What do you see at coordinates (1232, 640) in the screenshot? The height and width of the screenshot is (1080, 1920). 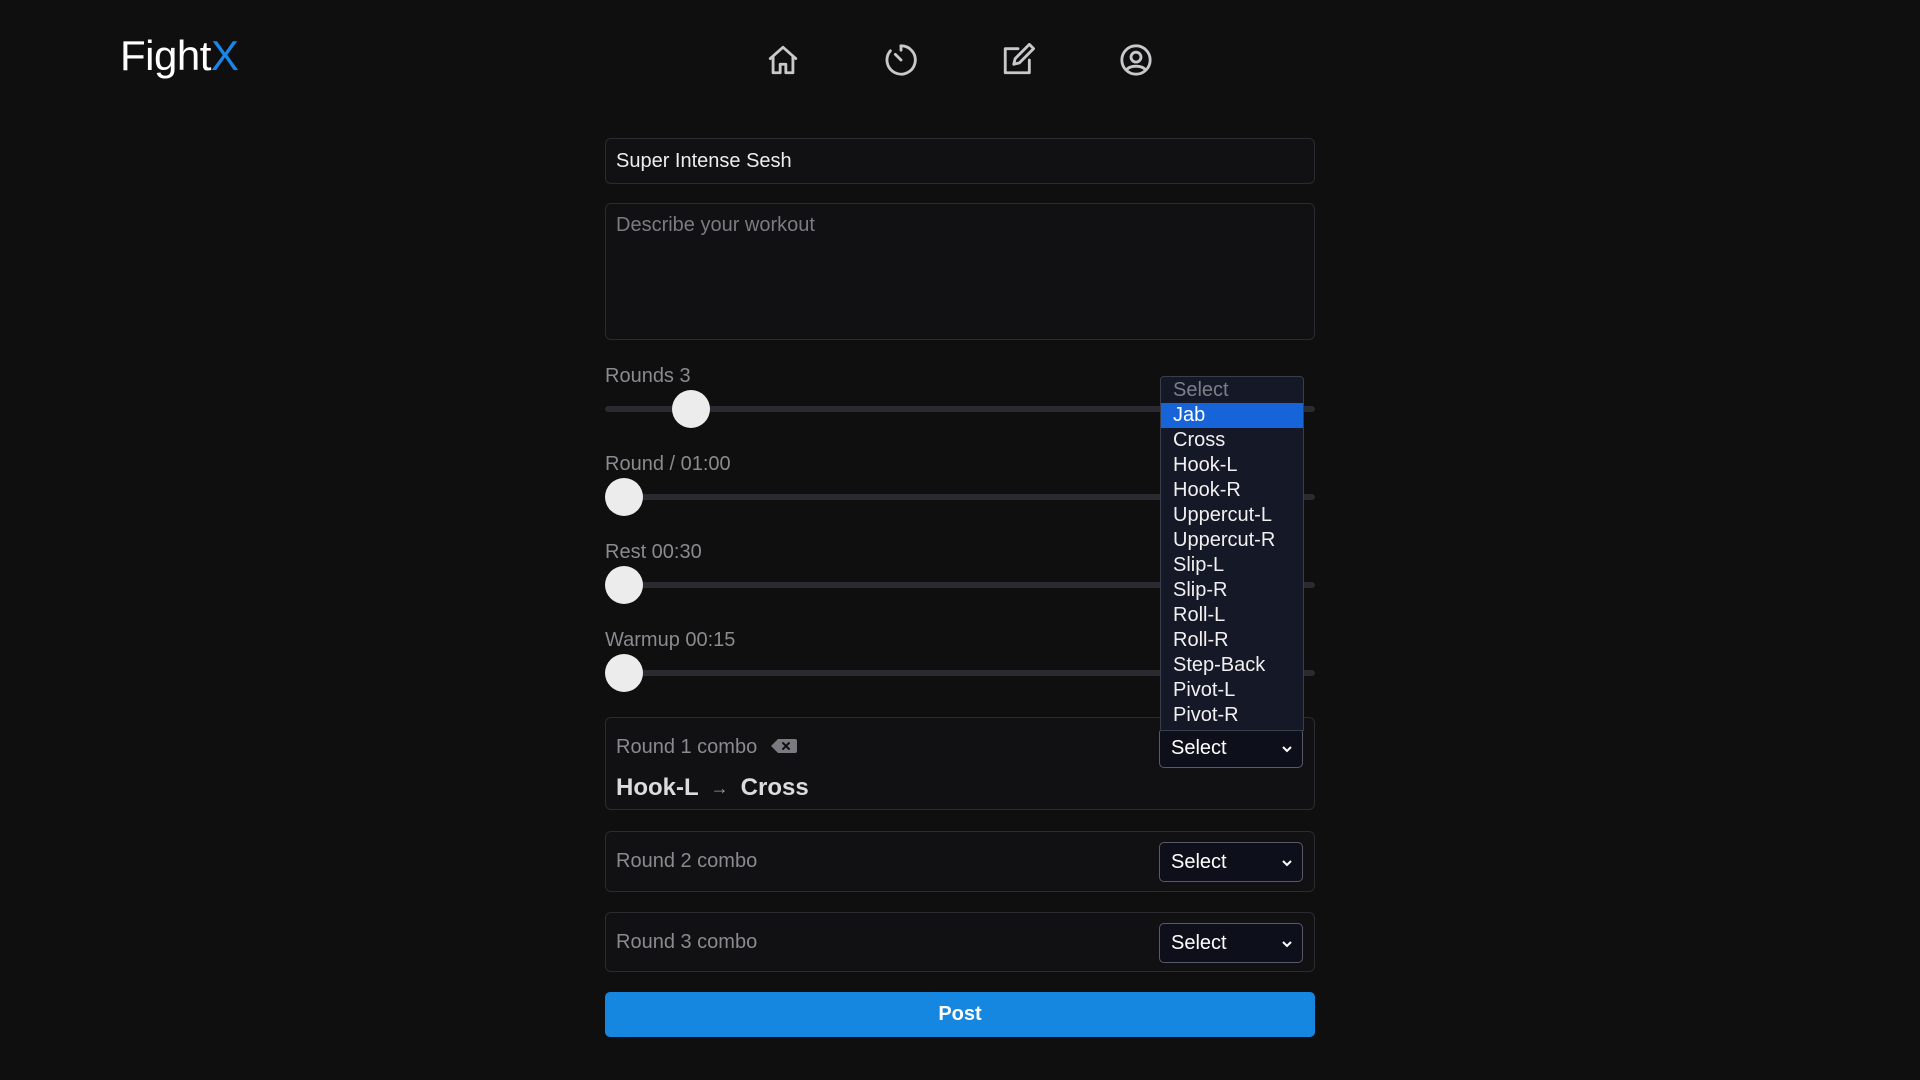 I see `dropdown-option: Roll-R` at bounding box center [1232, 640].